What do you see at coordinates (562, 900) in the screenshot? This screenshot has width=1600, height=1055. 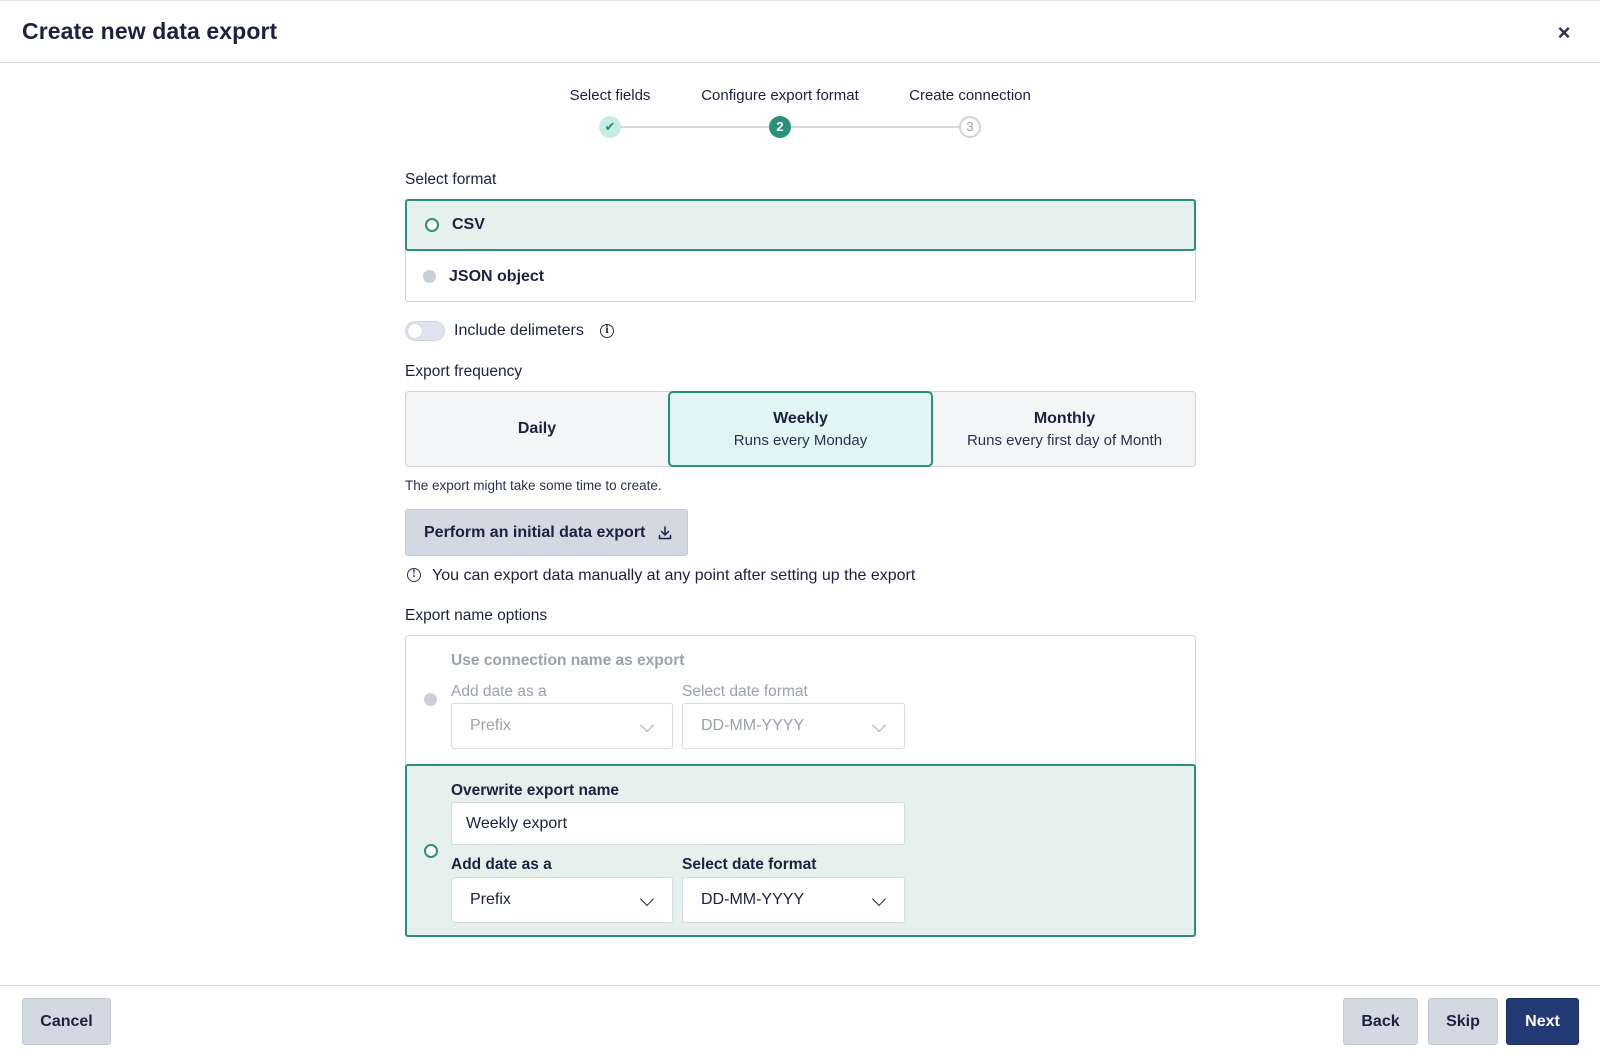 I see `date-position-select: Prefix` at bounding box center [562, 900].